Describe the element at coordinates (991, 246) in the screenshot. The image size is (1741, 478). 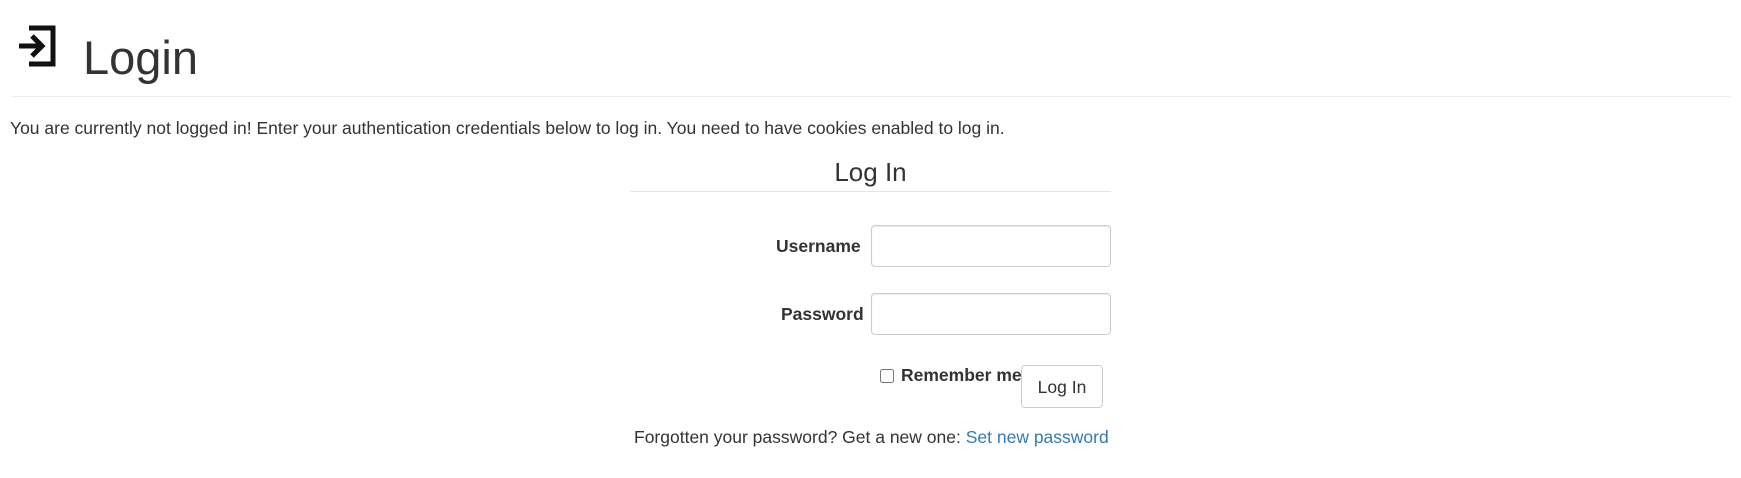
I see `username-field` at that location.